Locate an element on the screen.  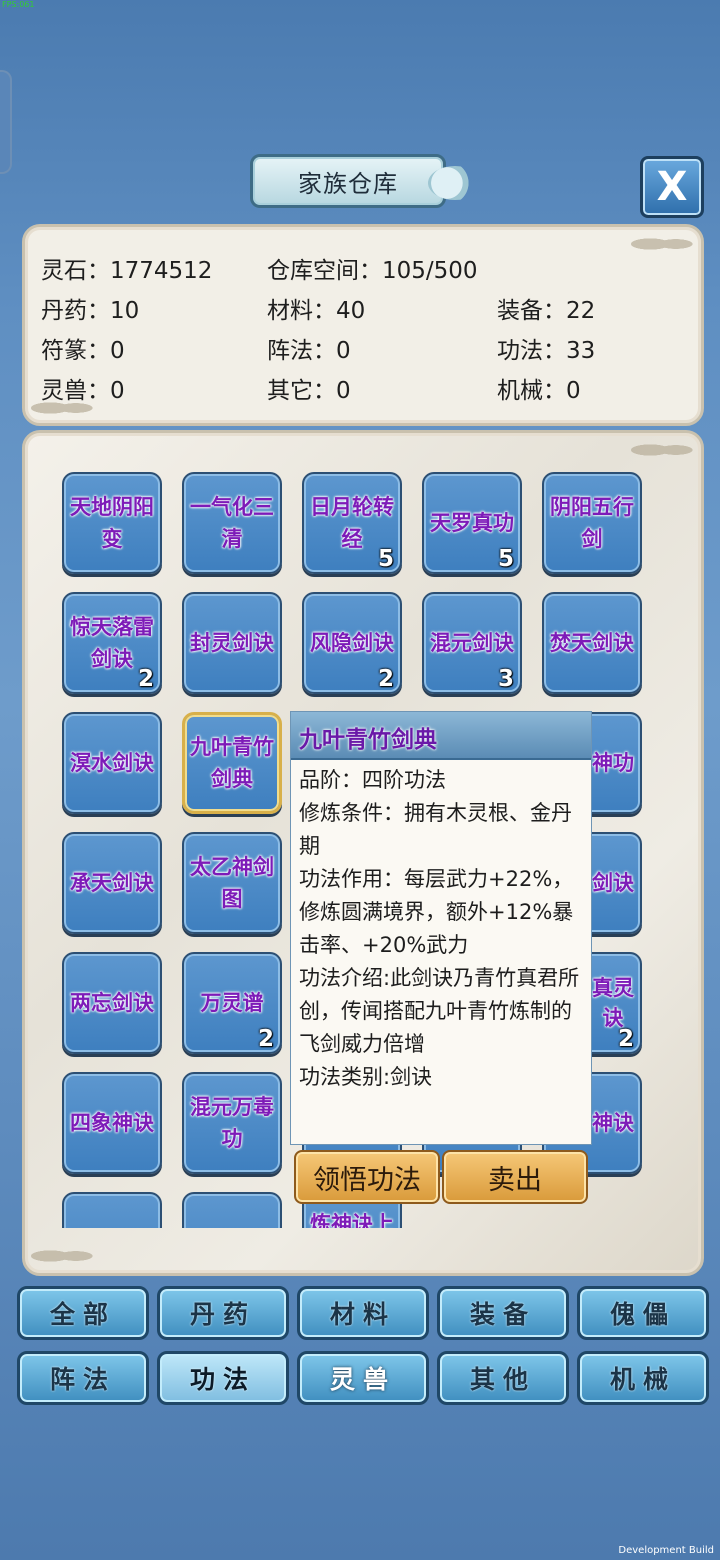
item-name: 混元剑诀 is located at coordinates (472, 643).